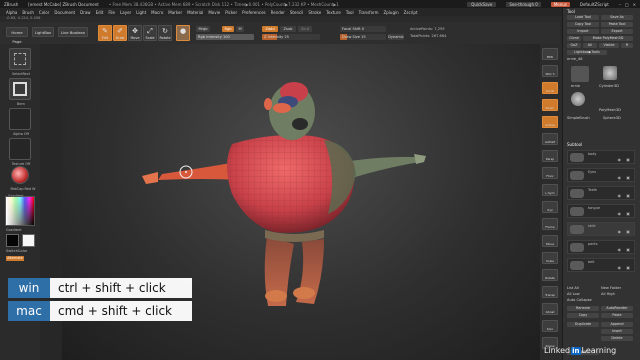 This screenshot has height=360, width=640. I want to click on rename-button: Rename, so click(583, 308).